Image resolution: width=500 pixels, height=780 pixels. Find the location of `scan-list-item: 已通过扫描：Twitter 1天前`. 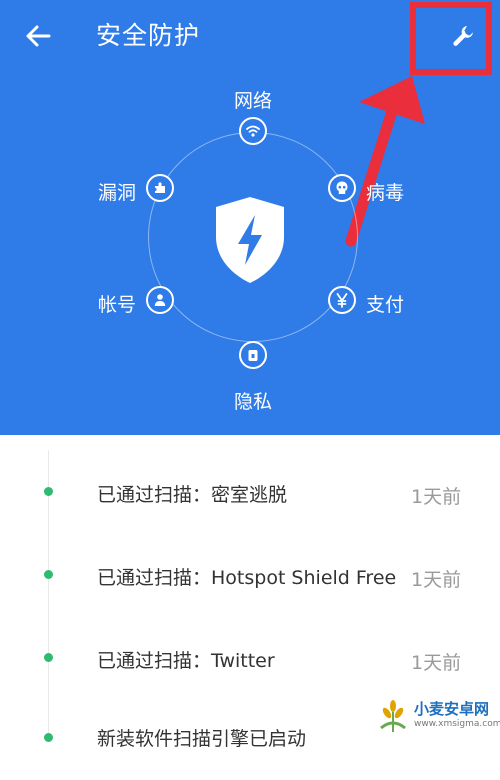

scan-list-item: 已通过扫描：Twitter 1天前 is located at coordinates (250, 658).